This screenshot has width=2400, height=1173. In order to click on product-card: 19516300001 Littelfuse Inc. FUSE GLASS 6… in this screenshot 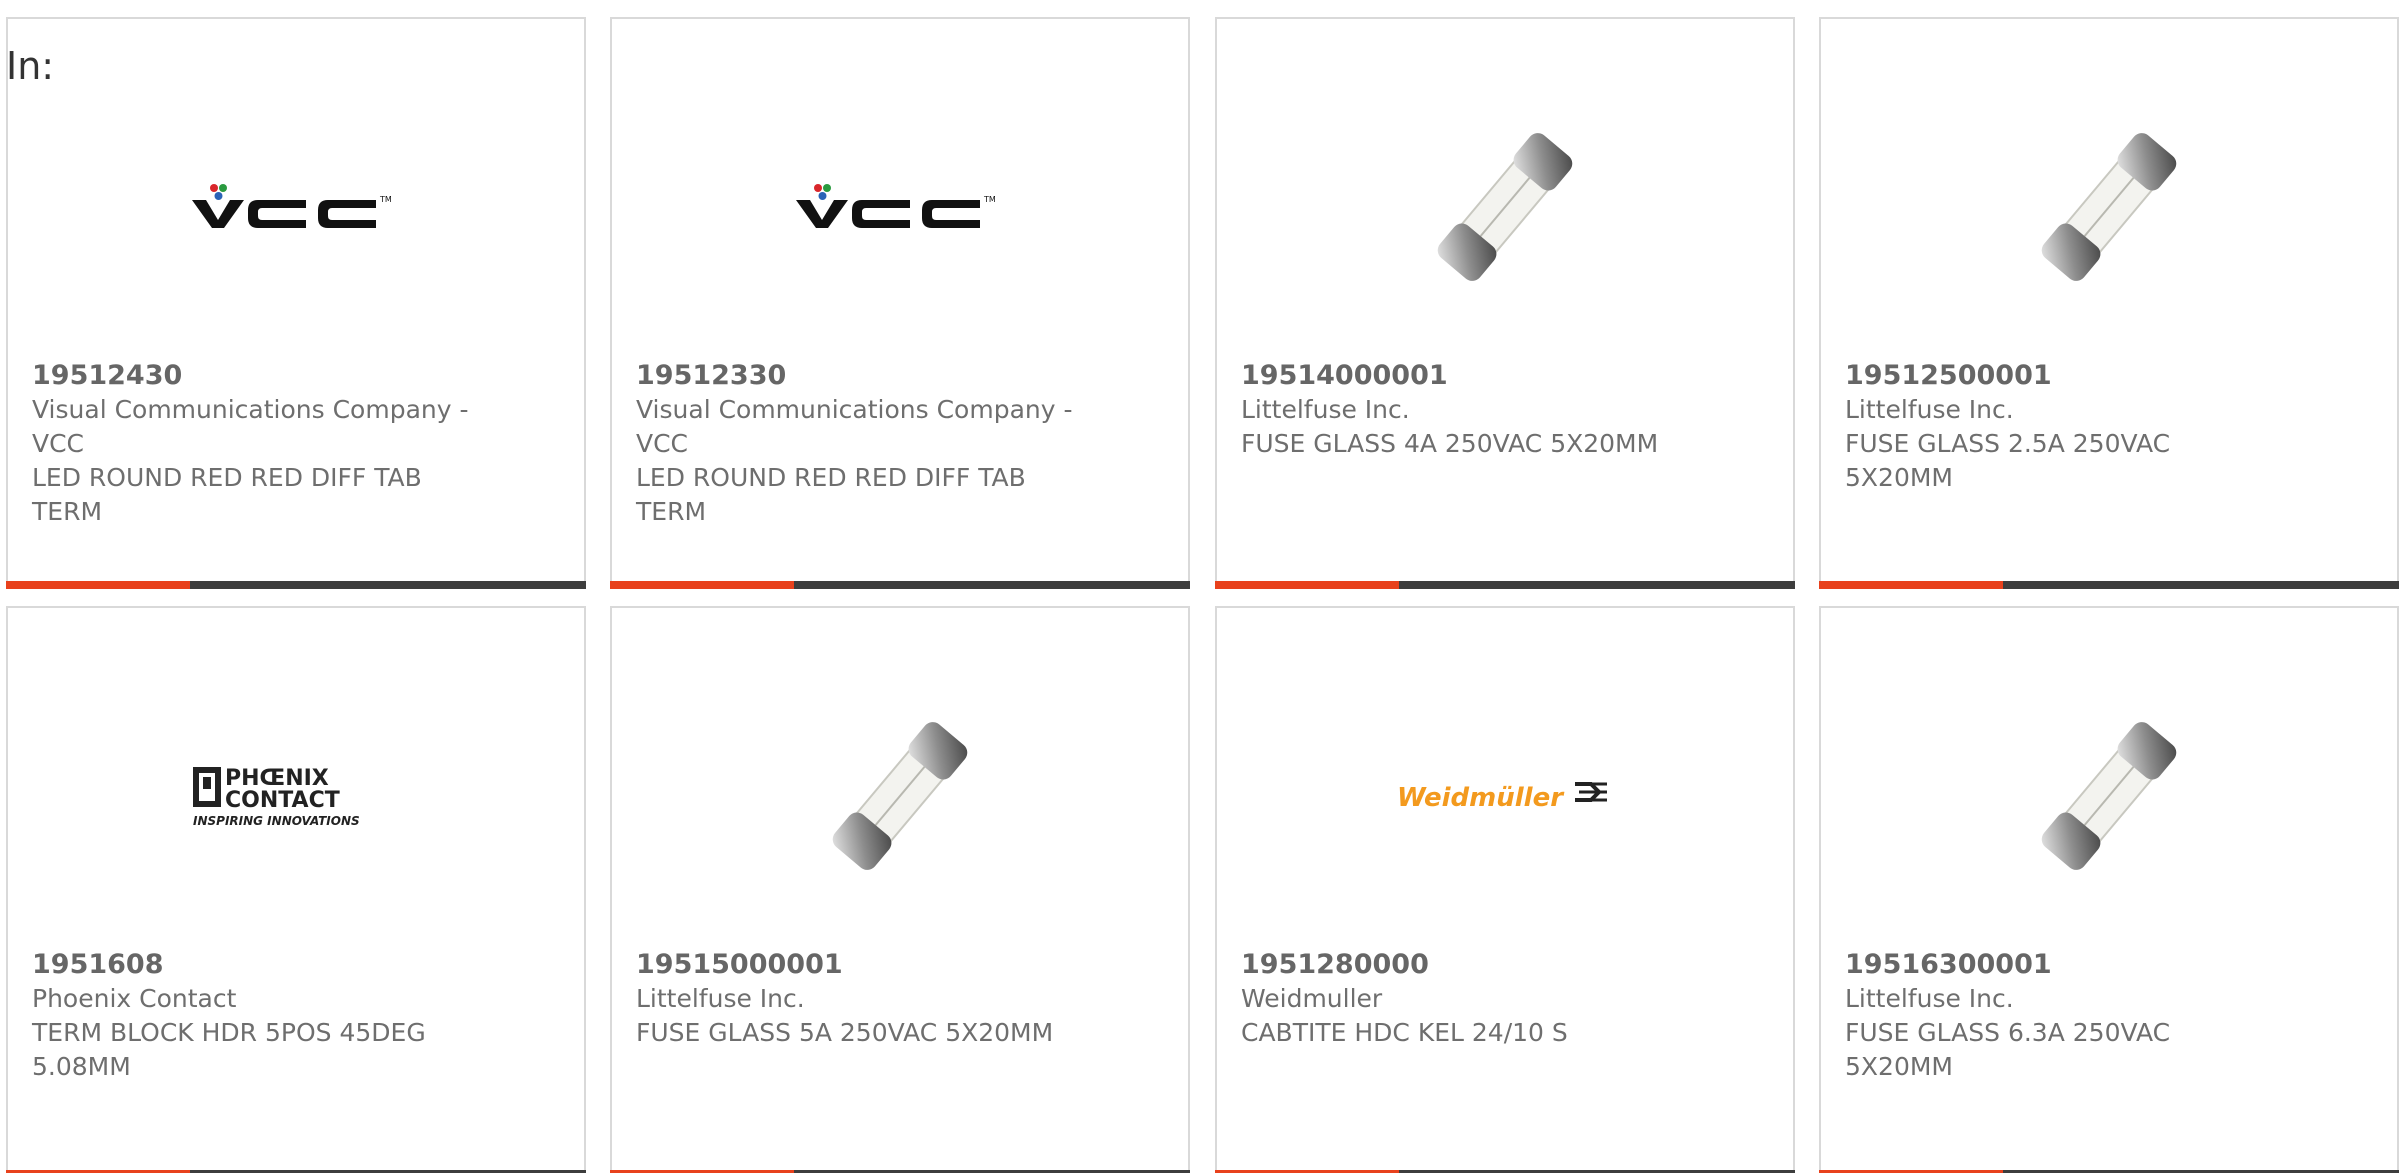, I will do `click(2109, 889)`.